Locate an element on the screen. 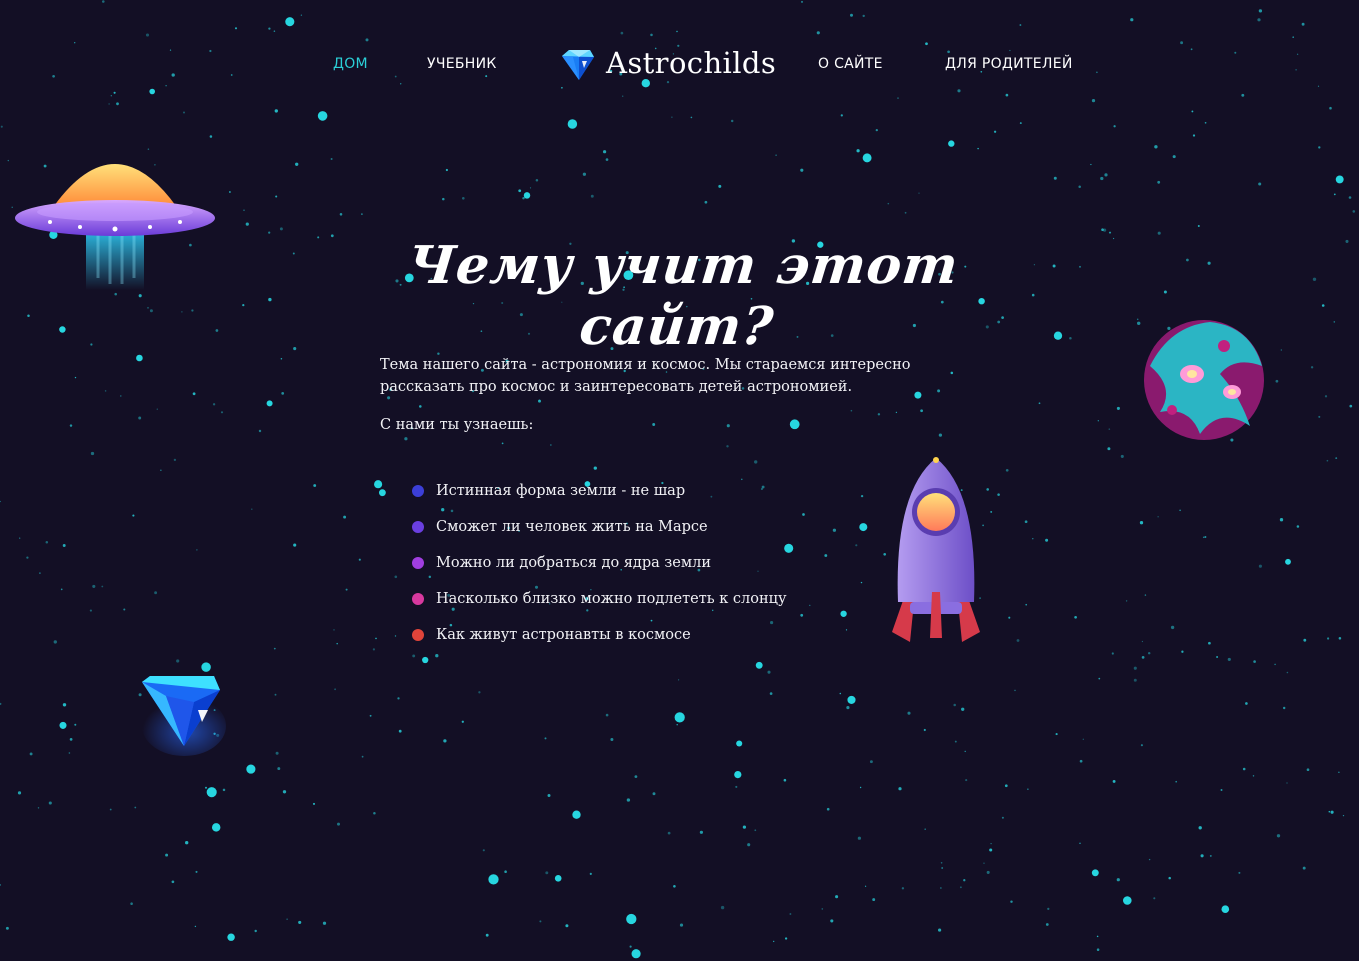 This screenshot has height=961, width=1359. nav-link-textbook: УЧЕБНИК is located at coordinates (462, 64).